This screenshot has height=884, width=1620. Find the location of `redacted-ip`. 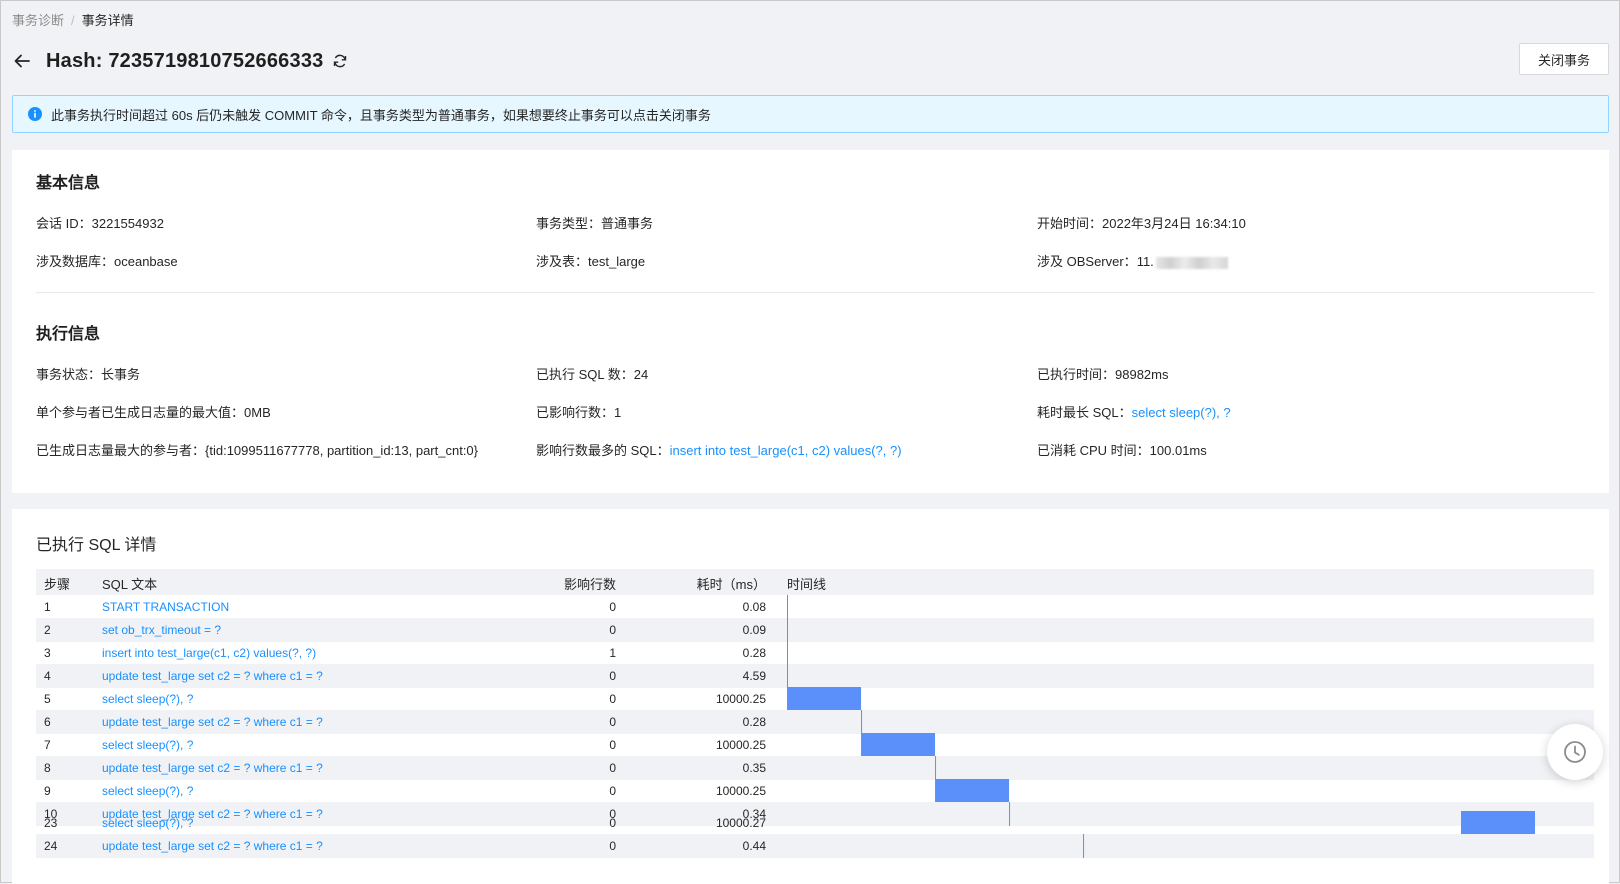

redacted-ip is located at coordinates (1191, 262).